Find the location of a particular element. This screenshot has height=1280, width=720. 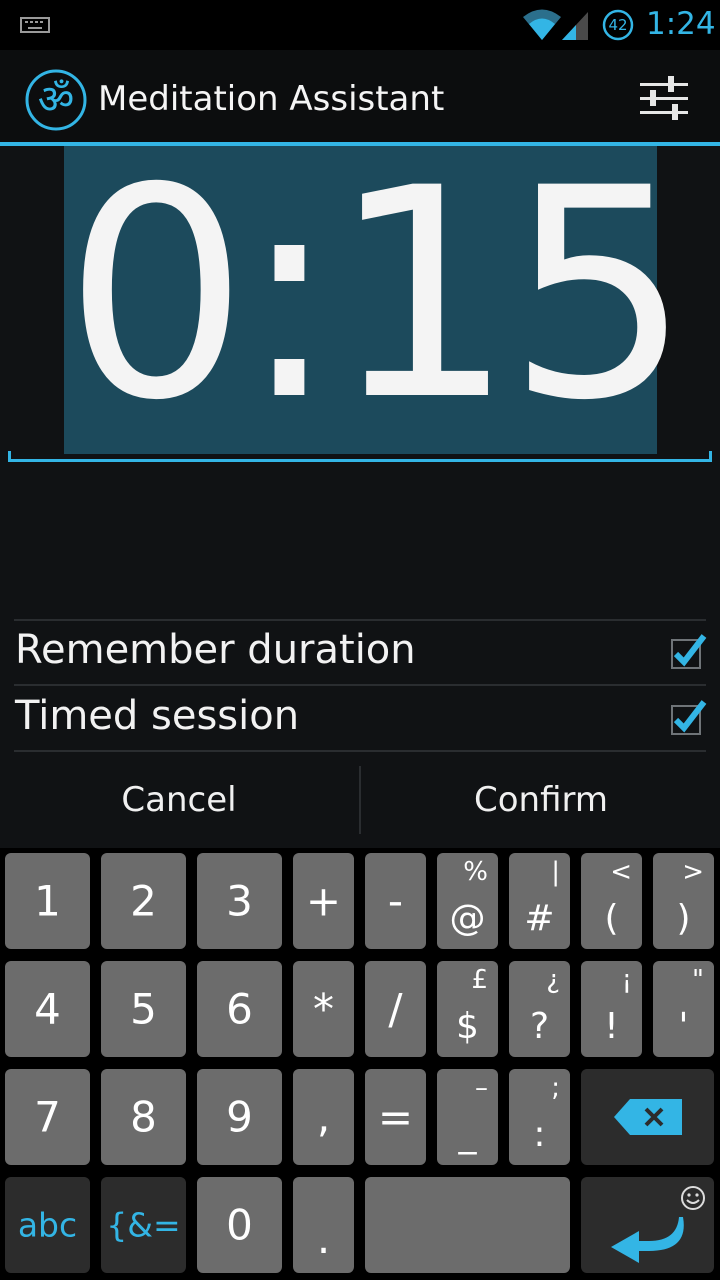

key-label: * is located at coordinates (323, 1009).